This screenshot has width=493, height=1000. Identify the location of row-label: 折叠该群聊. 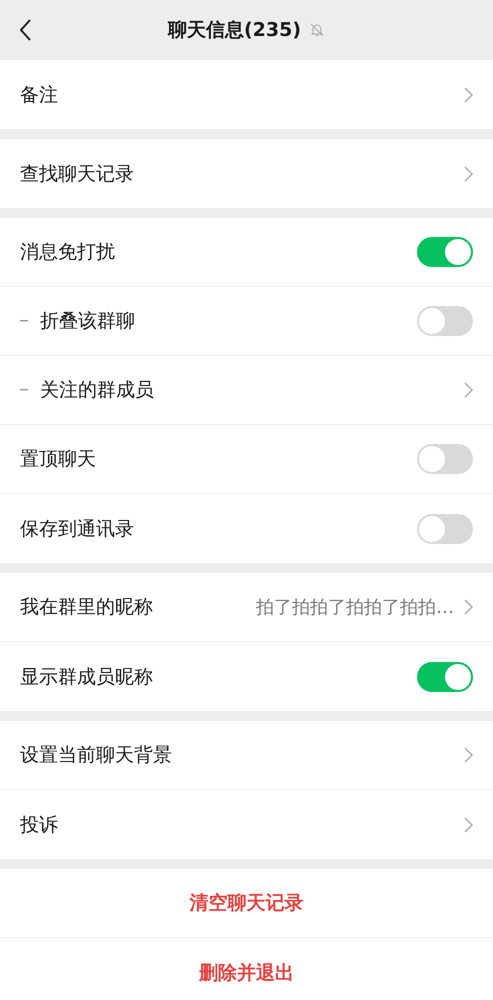
(87, 321).